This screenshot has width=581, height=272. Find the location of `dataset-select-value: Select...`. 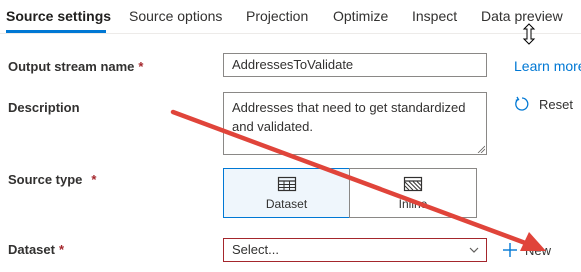

dataset-select-value: Select... is located at coordinates (255, 249).